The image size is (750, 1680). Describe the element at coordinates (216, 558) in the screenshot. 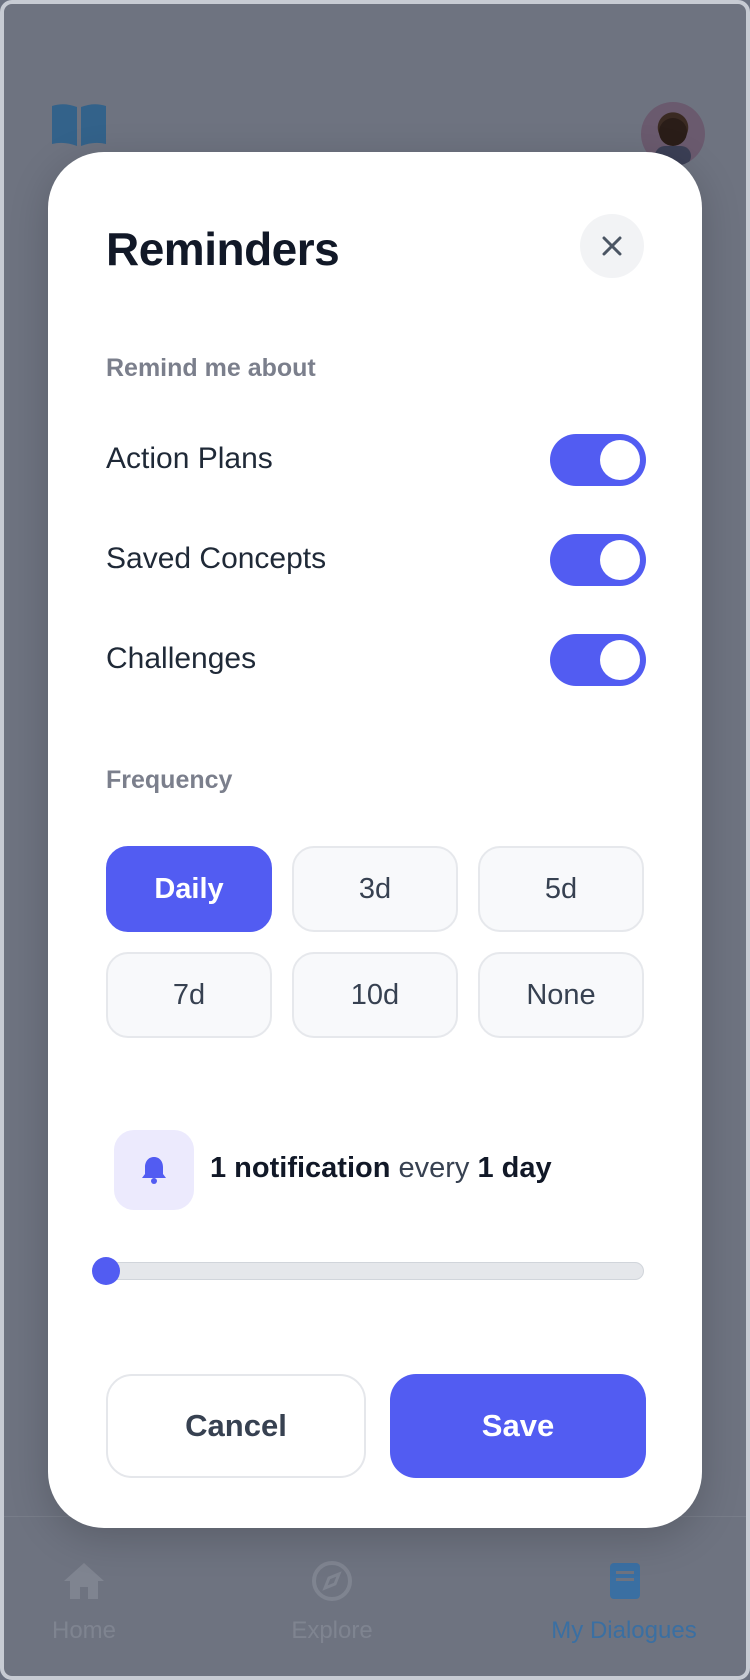

I see `saved-concepts-label: Saved Concepts` at that location.